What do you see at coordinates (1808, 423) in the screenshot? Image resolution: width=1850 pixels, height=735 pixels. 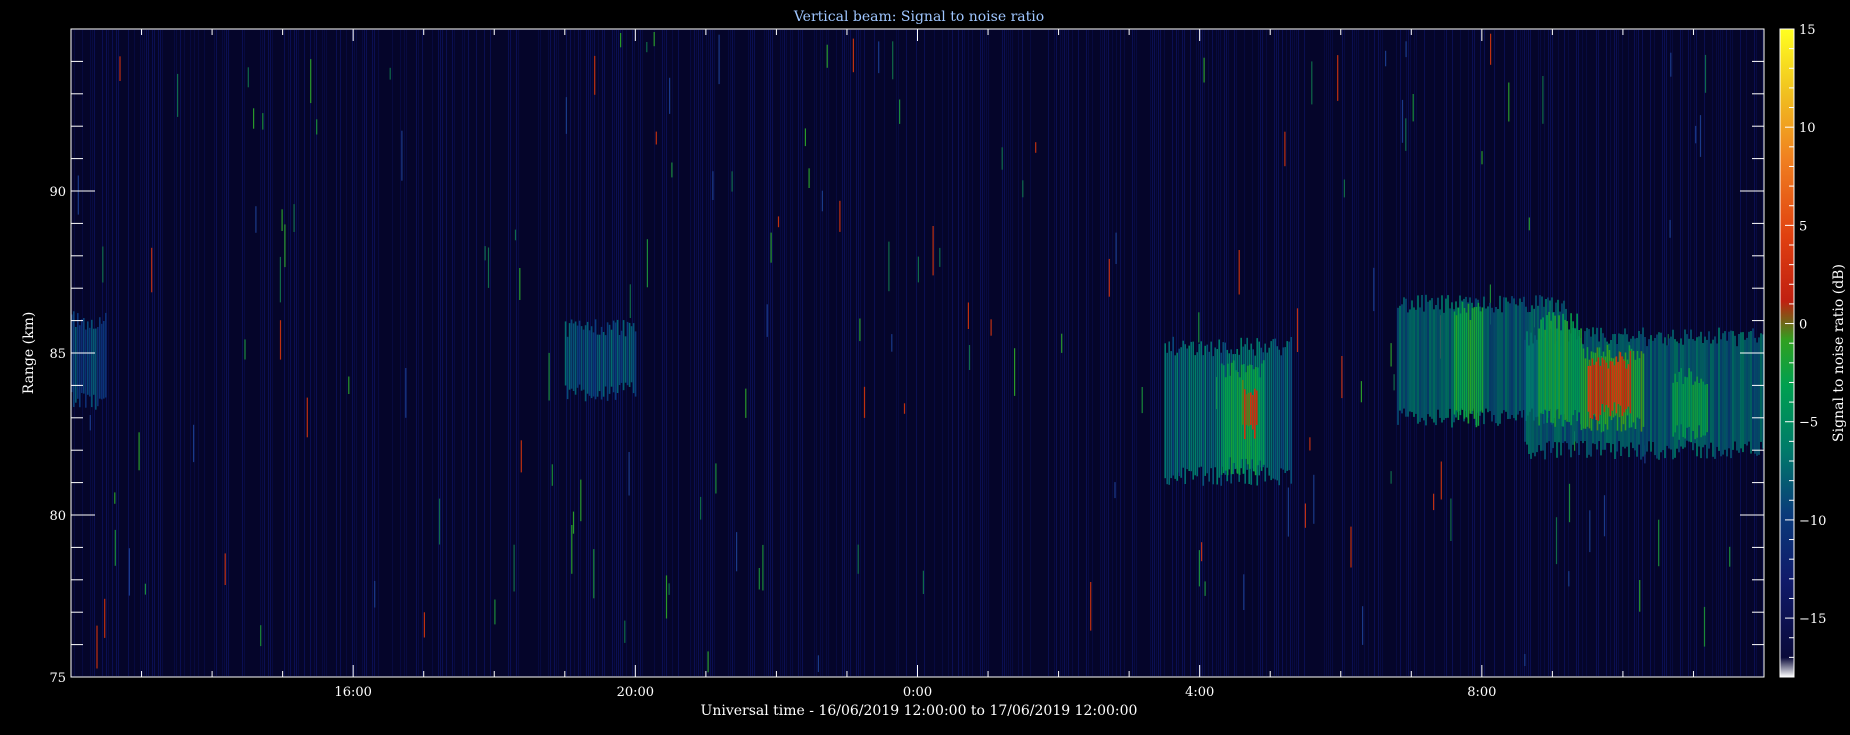 I see `colorbar-tick-label: −5` at bounding box center [1808, 423].